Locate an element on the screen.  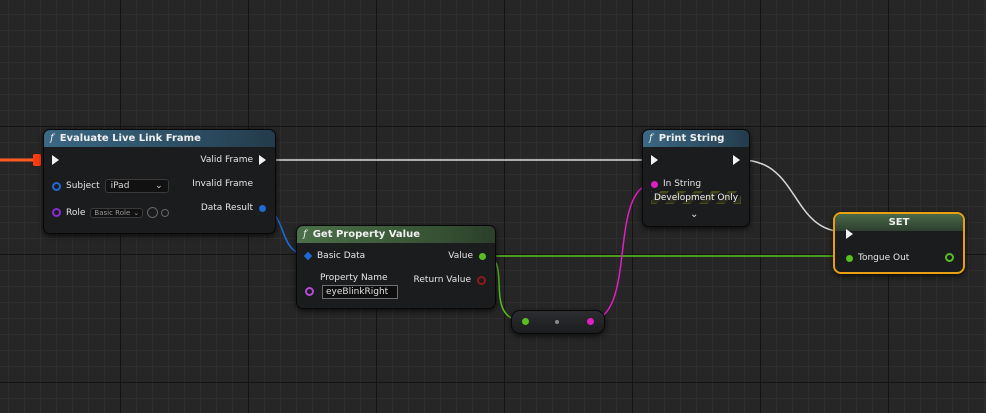
evaluate-node-title: Evaluate Live Link Frame is located at coordinates (130, 138).